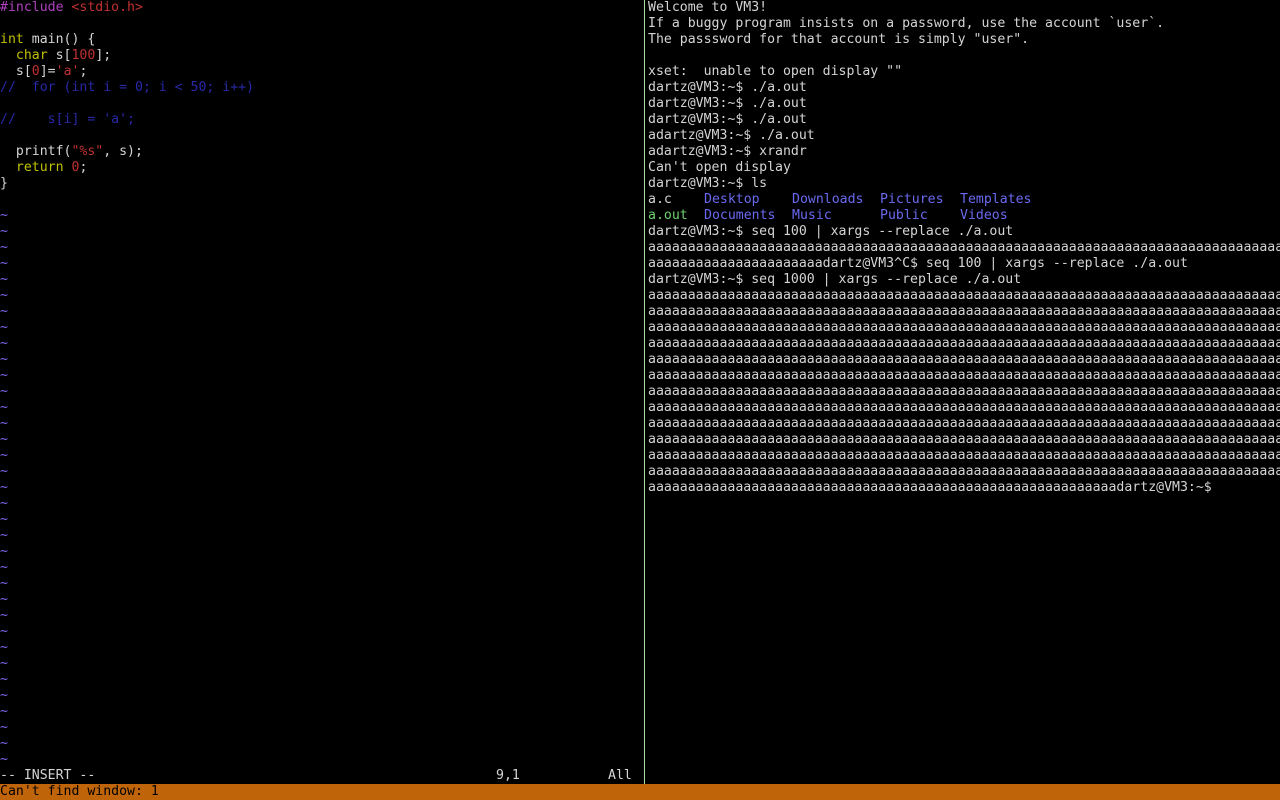 This screenshot has width=1280, height=800. I want to click on string-literal: "%s", so click(87, 151).